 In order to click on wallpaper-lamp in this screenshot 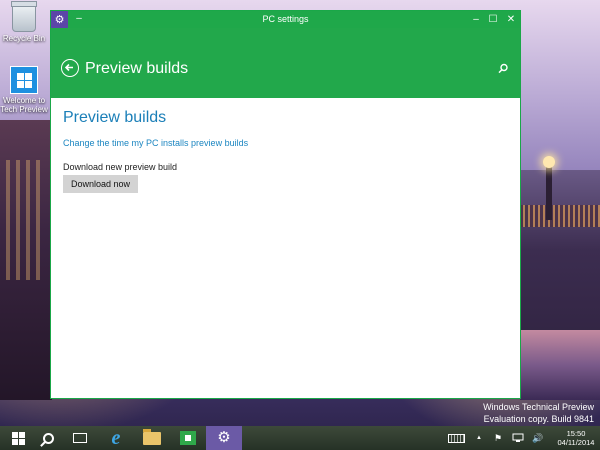, I will do `click(549, 188)`.